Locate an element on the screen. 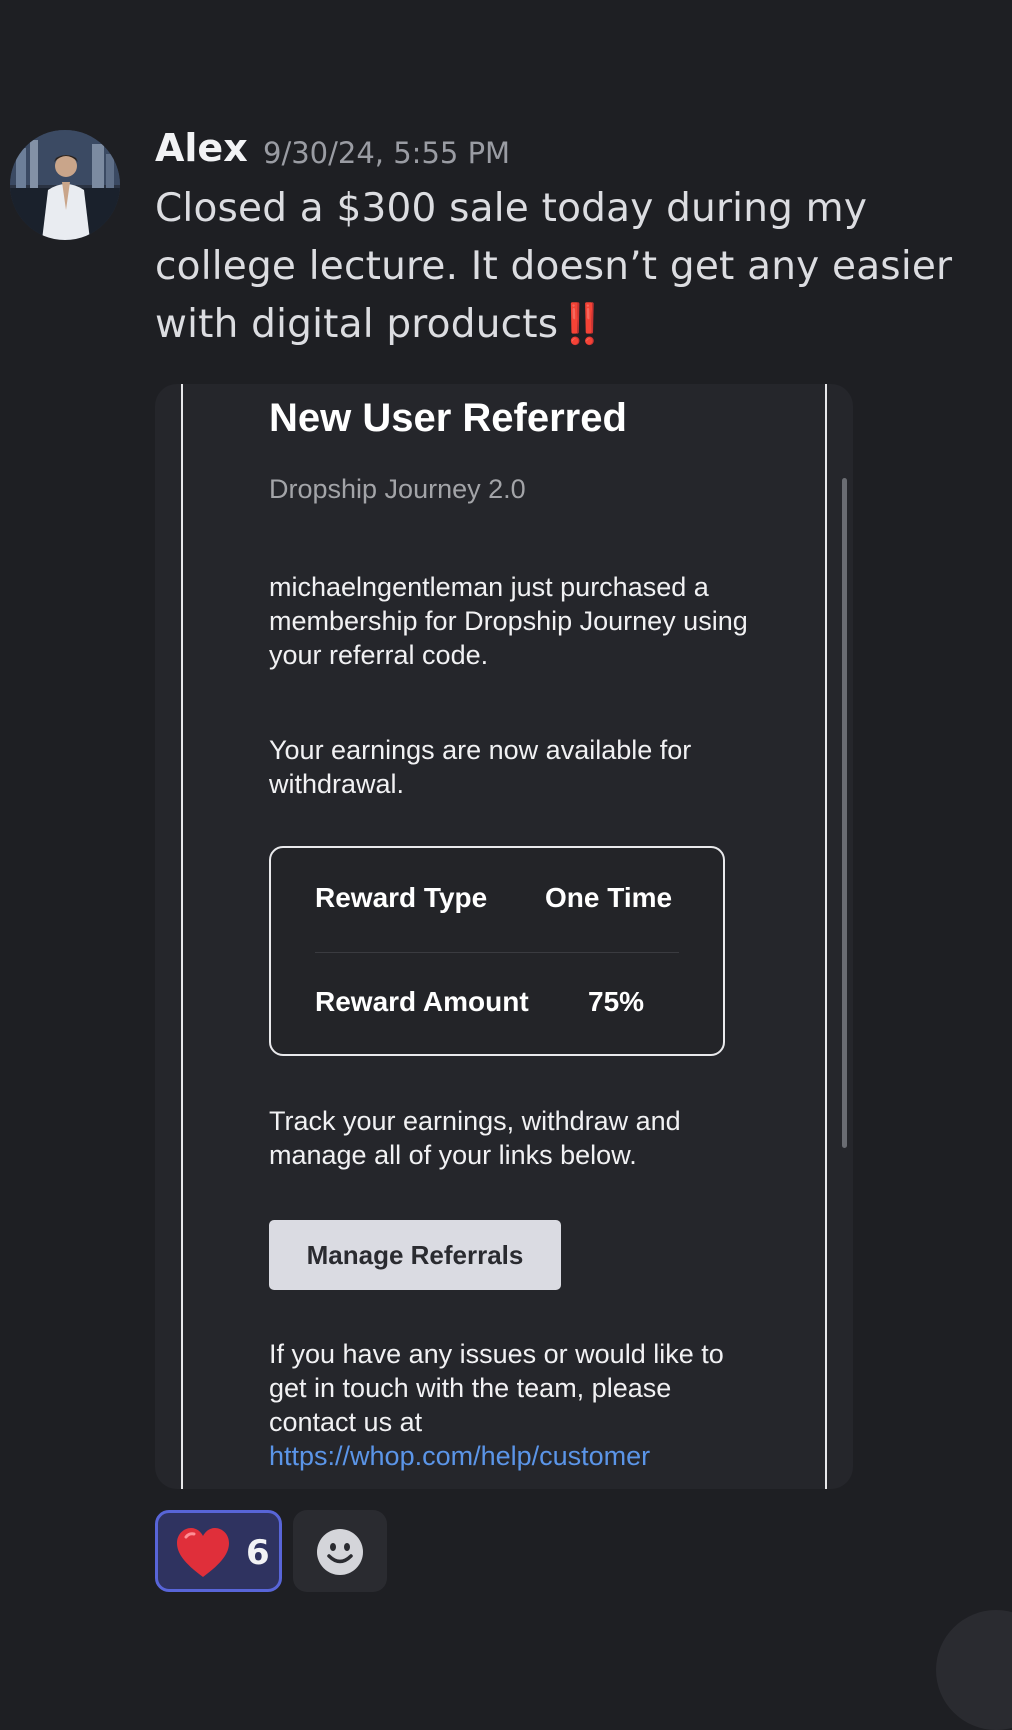 This screenshot has width=1012, height=1730. reward-type-label: Reward Type is located at coordinates (401, 897).